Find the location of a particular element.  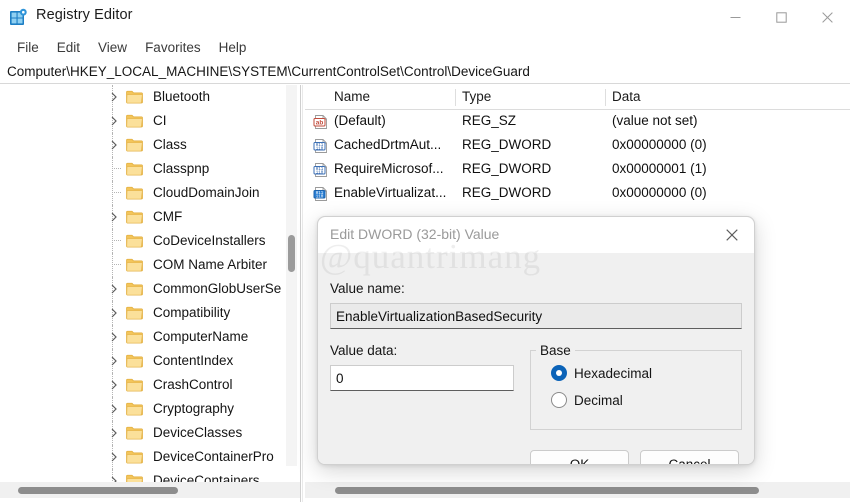

radio-decimal: Decimal is located at coordinates (587, 400).